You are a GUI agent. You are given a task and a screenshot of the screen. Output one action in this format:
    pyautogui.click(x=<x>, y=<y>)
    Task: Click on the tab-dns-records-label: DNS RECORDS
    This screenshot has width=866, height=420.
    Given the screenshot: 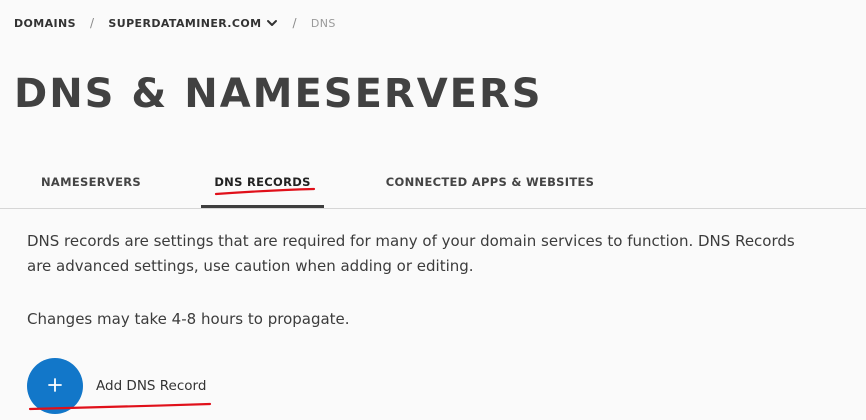 What is the action you would take?
    pyautogui.click(x=262, y=182)
    